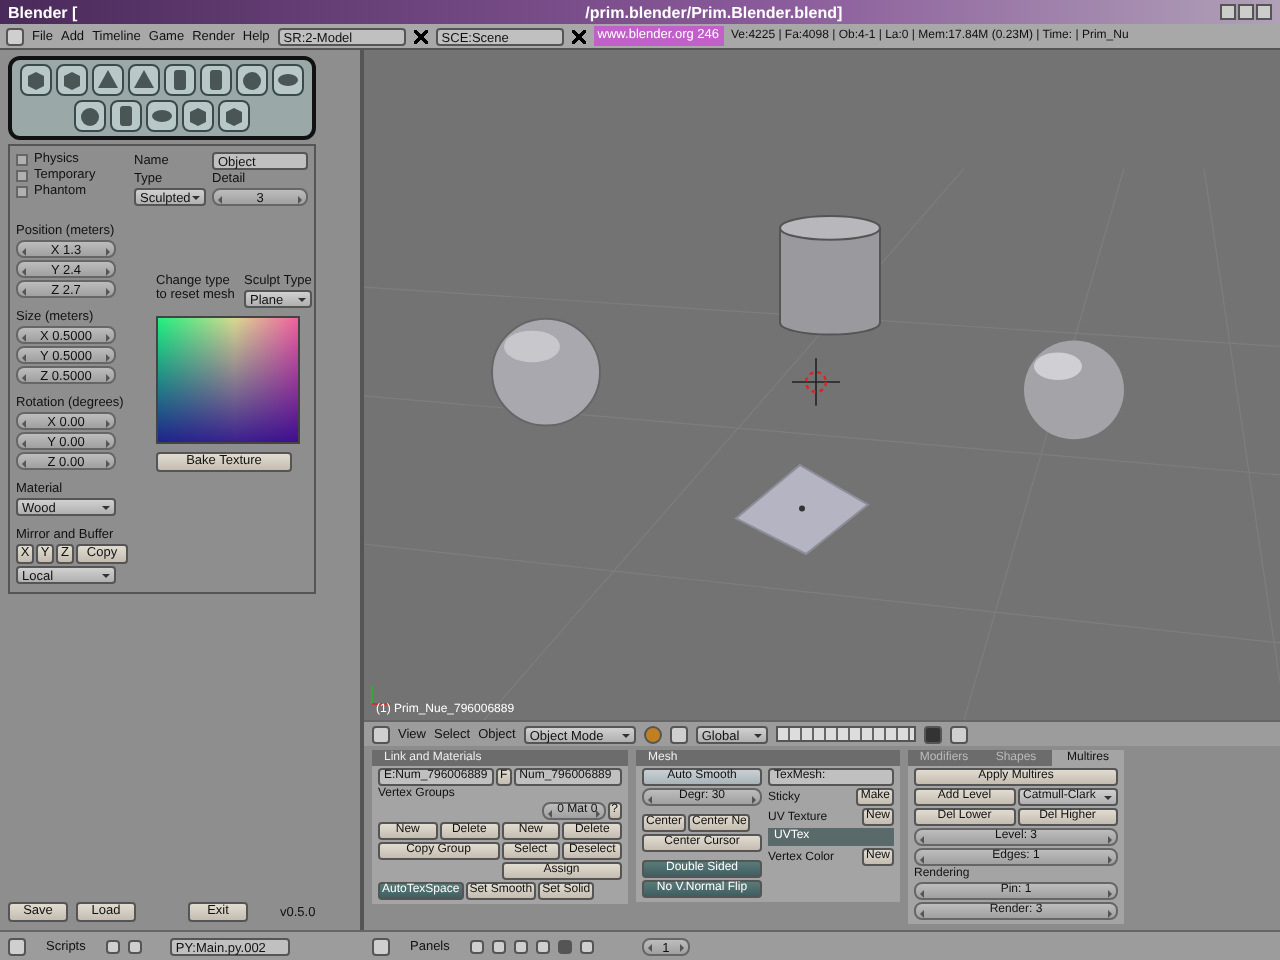  I want to click on 3d-cursor-icon, so click(816, 382).